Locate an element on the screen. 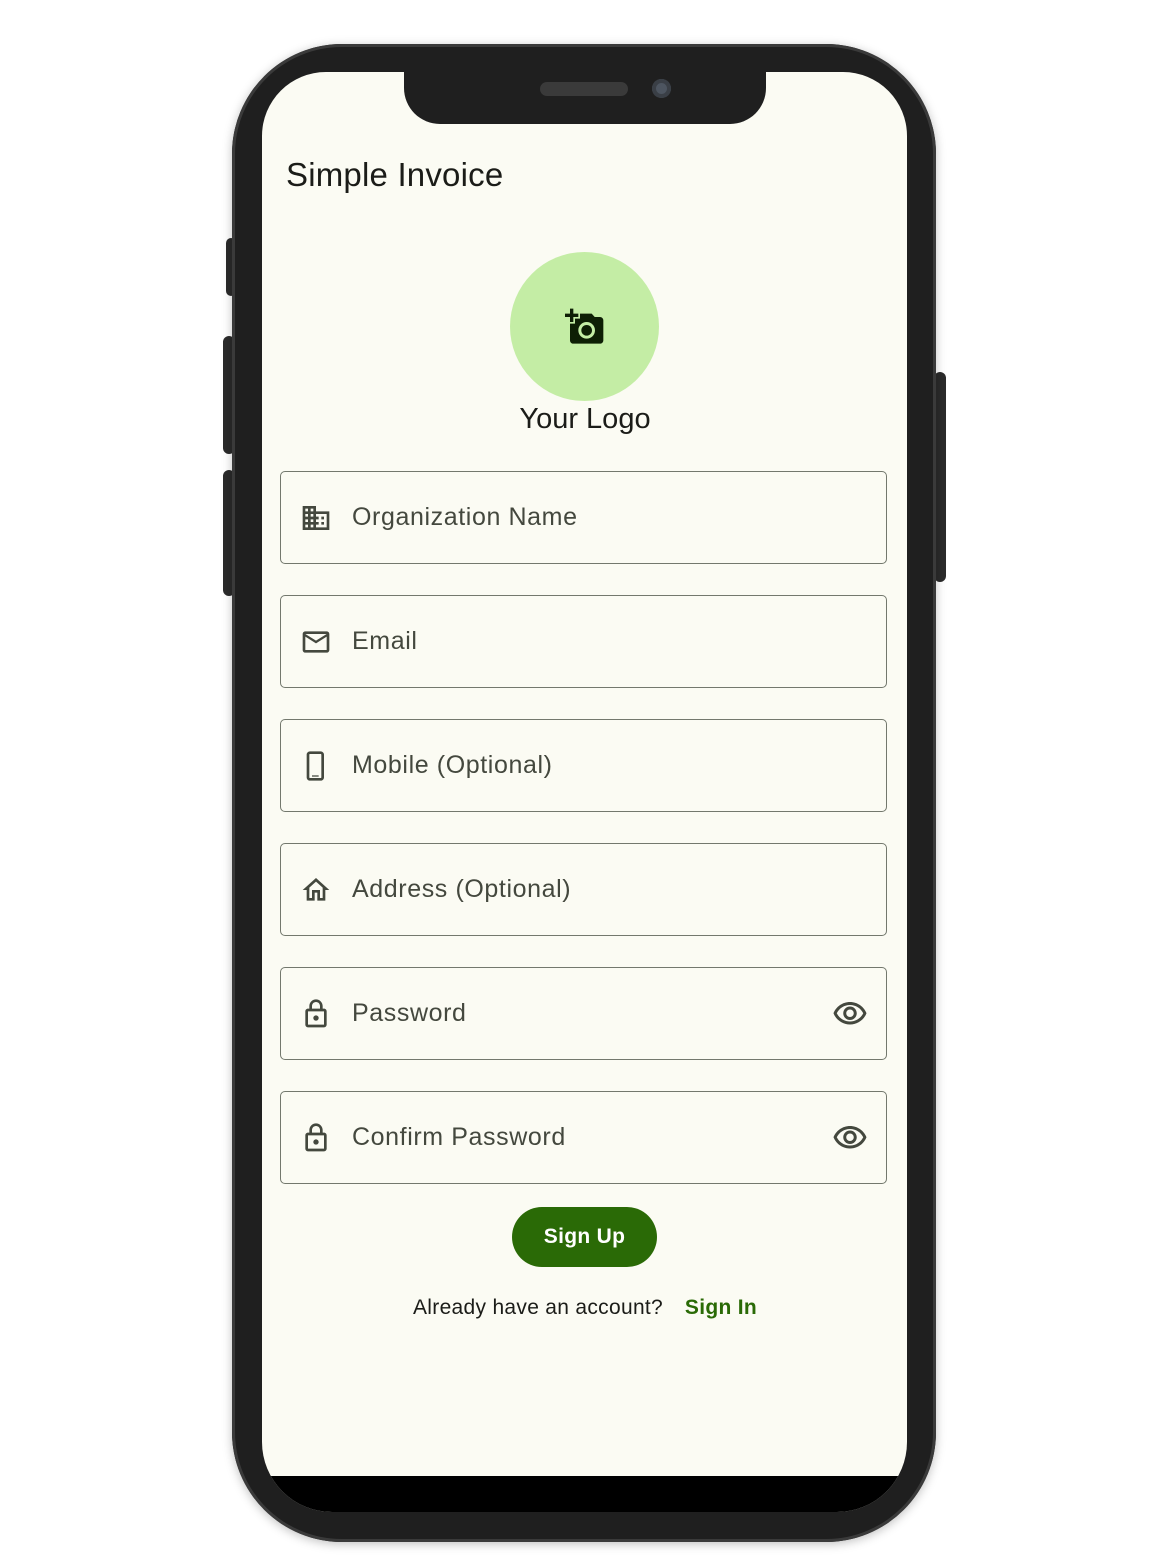 The width and height of the screenshot is (1170, 1560). password-field is located at coordinates (583, 1013).